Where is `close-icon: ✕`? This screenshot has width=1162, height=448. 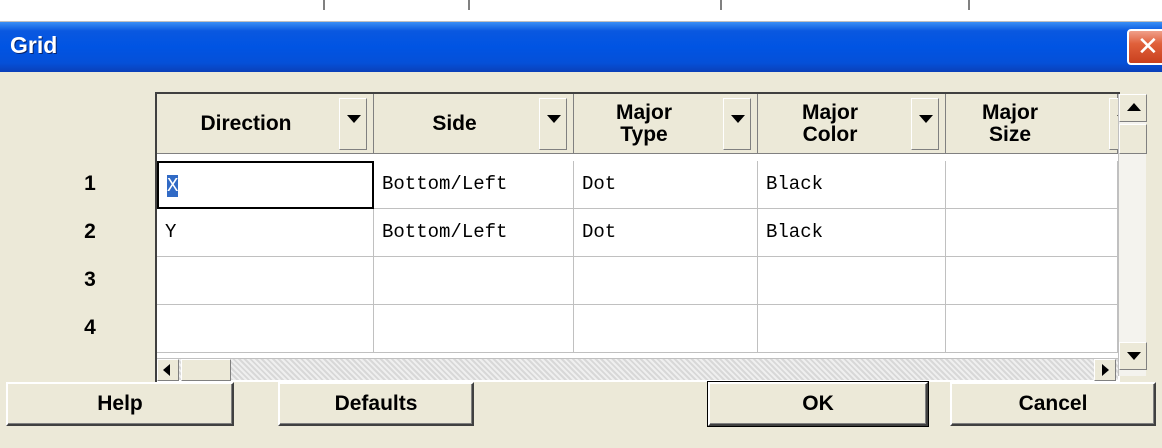
close-icon: ✕ is located at coordinates (1148, 46).